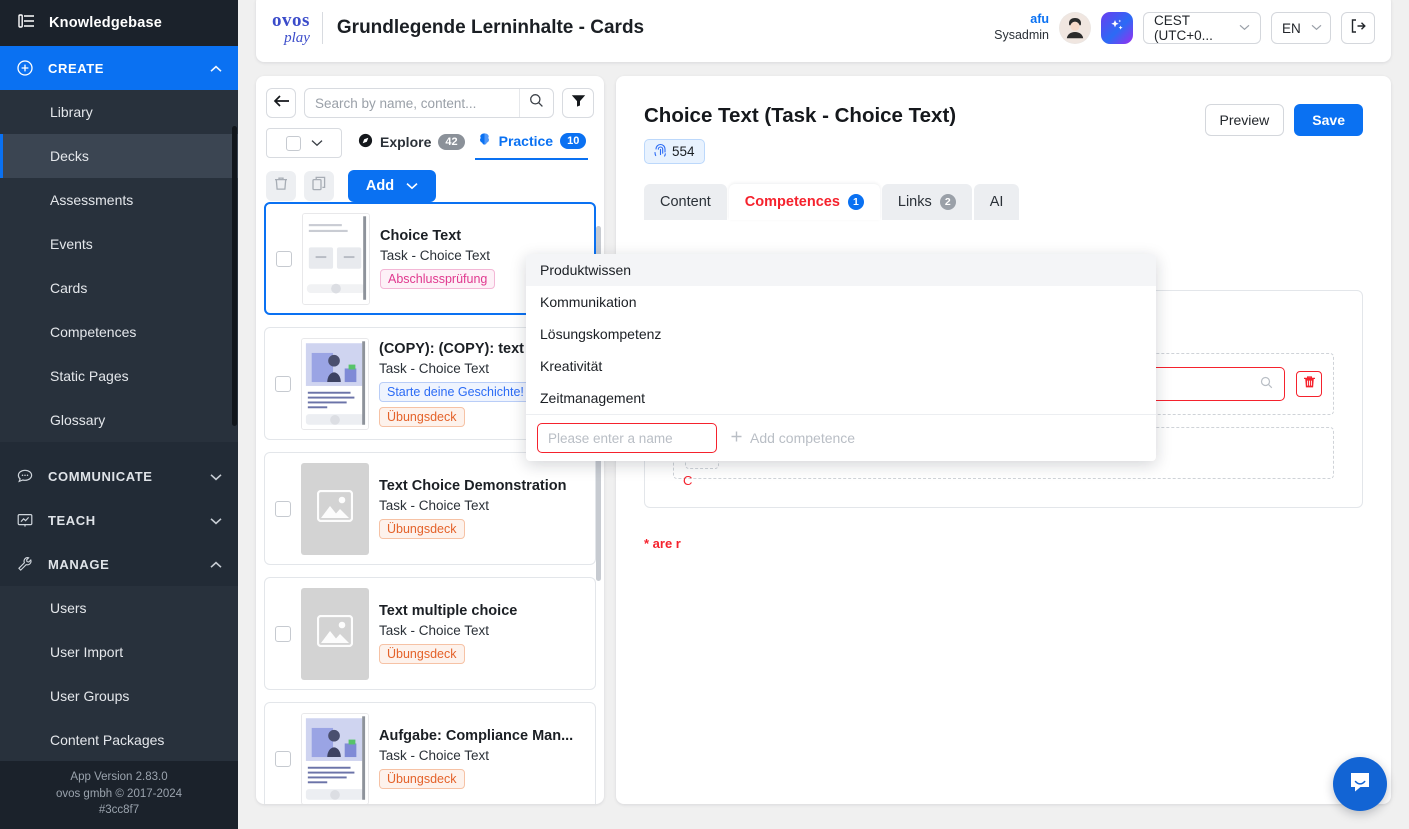 This screenshot has width=1409, height=829. Describe the element at coordinates (841, 366) in the screenshot. I see `dropdown-option: Kreativität` at that location.